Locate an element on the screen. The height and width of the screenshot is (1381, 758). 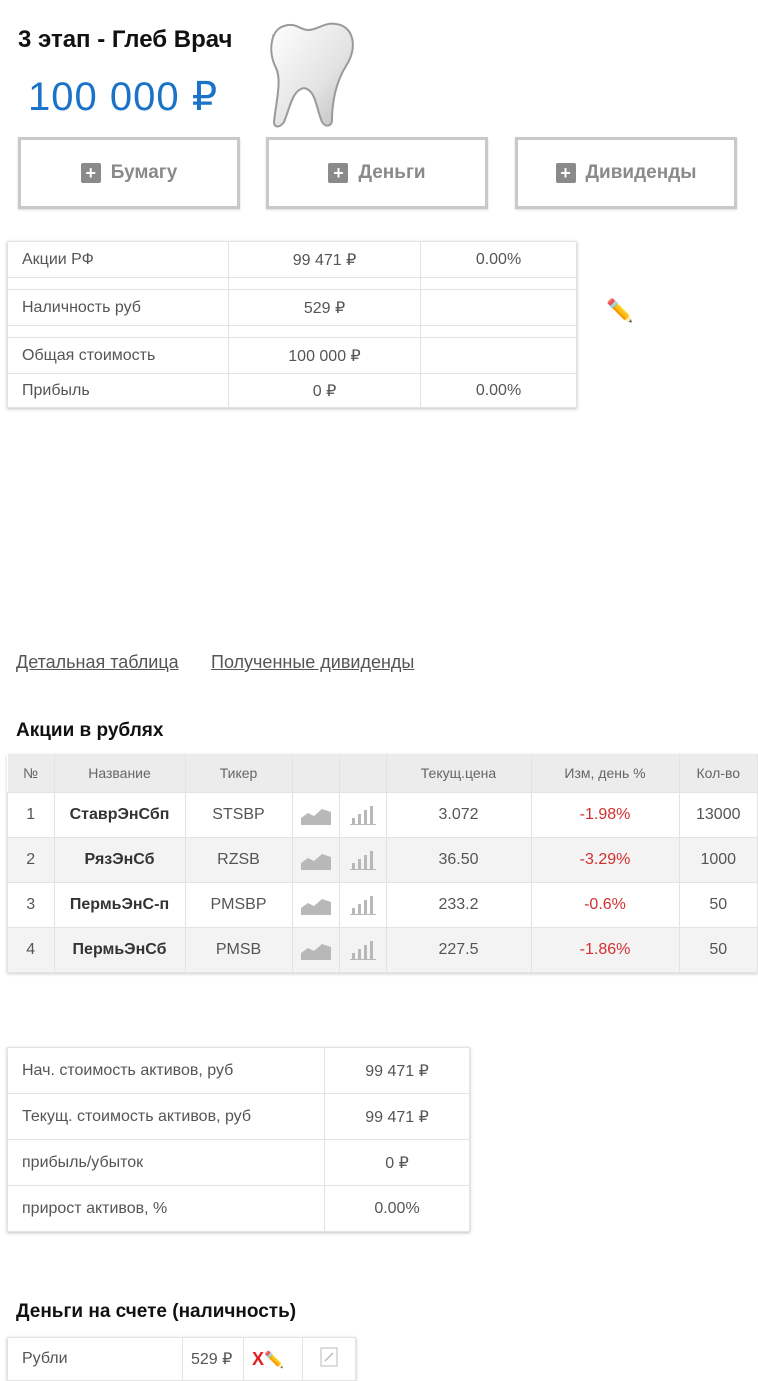
table-row: 2 РязЭнСб RZSB 36.50 -3.29% 1000 is located at coordinates (382, 860).